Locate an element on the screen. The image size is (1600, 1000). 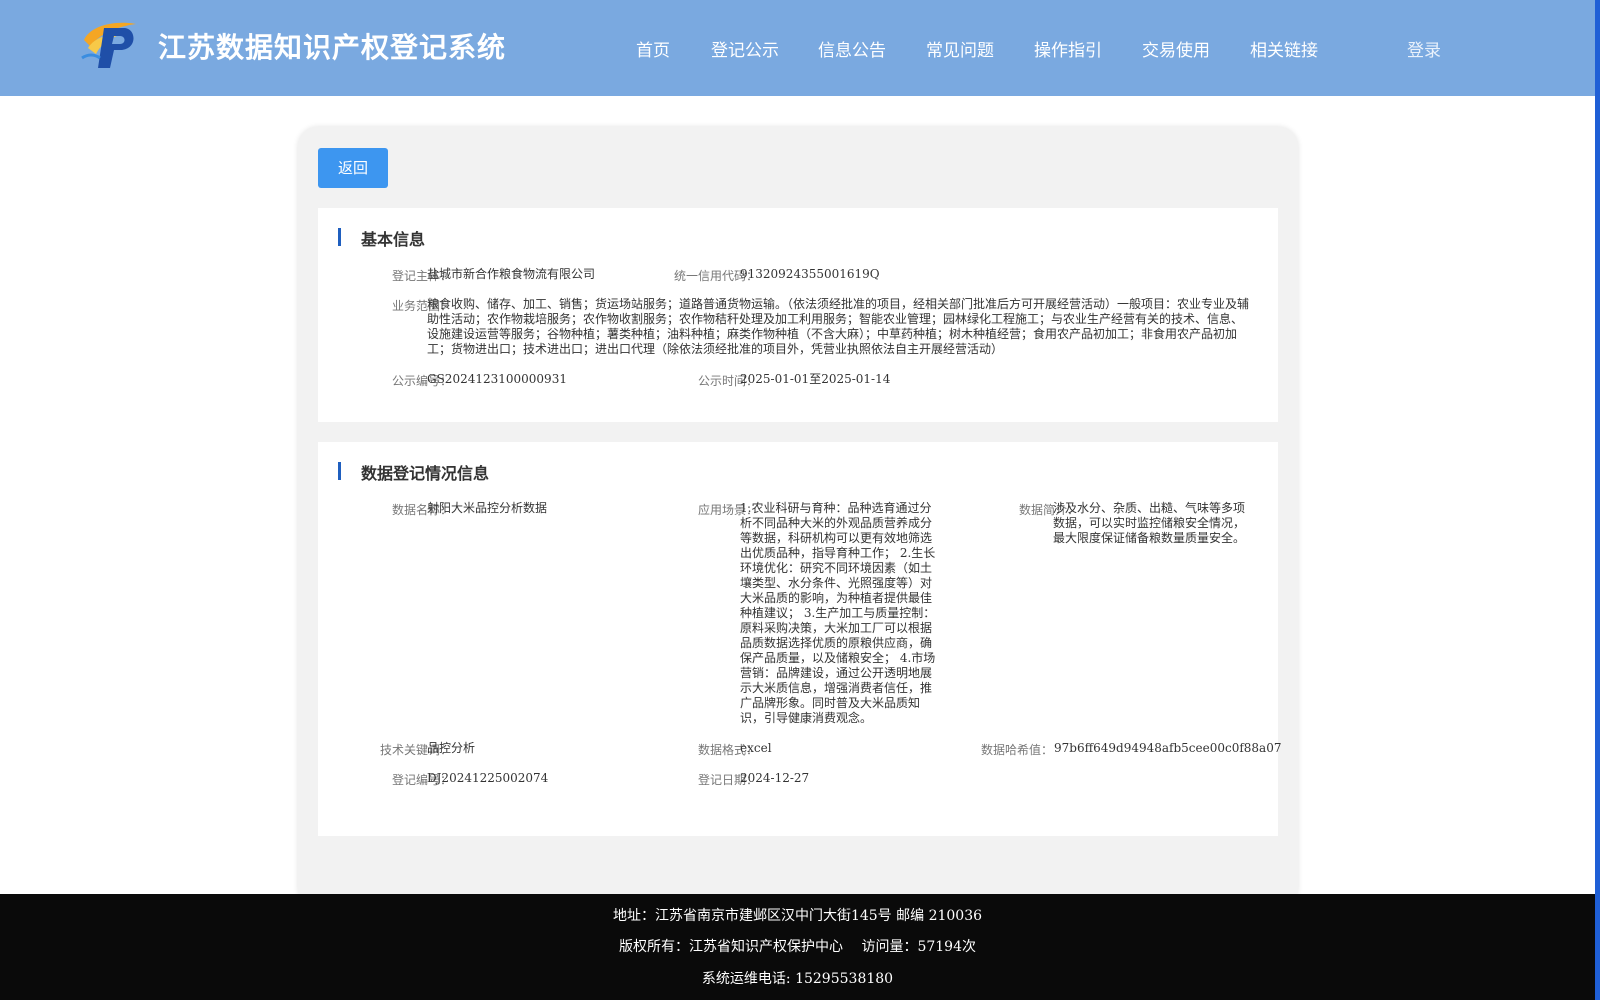
credit-code-value: 91320924355001619Q is located at coordinates (810, 274).